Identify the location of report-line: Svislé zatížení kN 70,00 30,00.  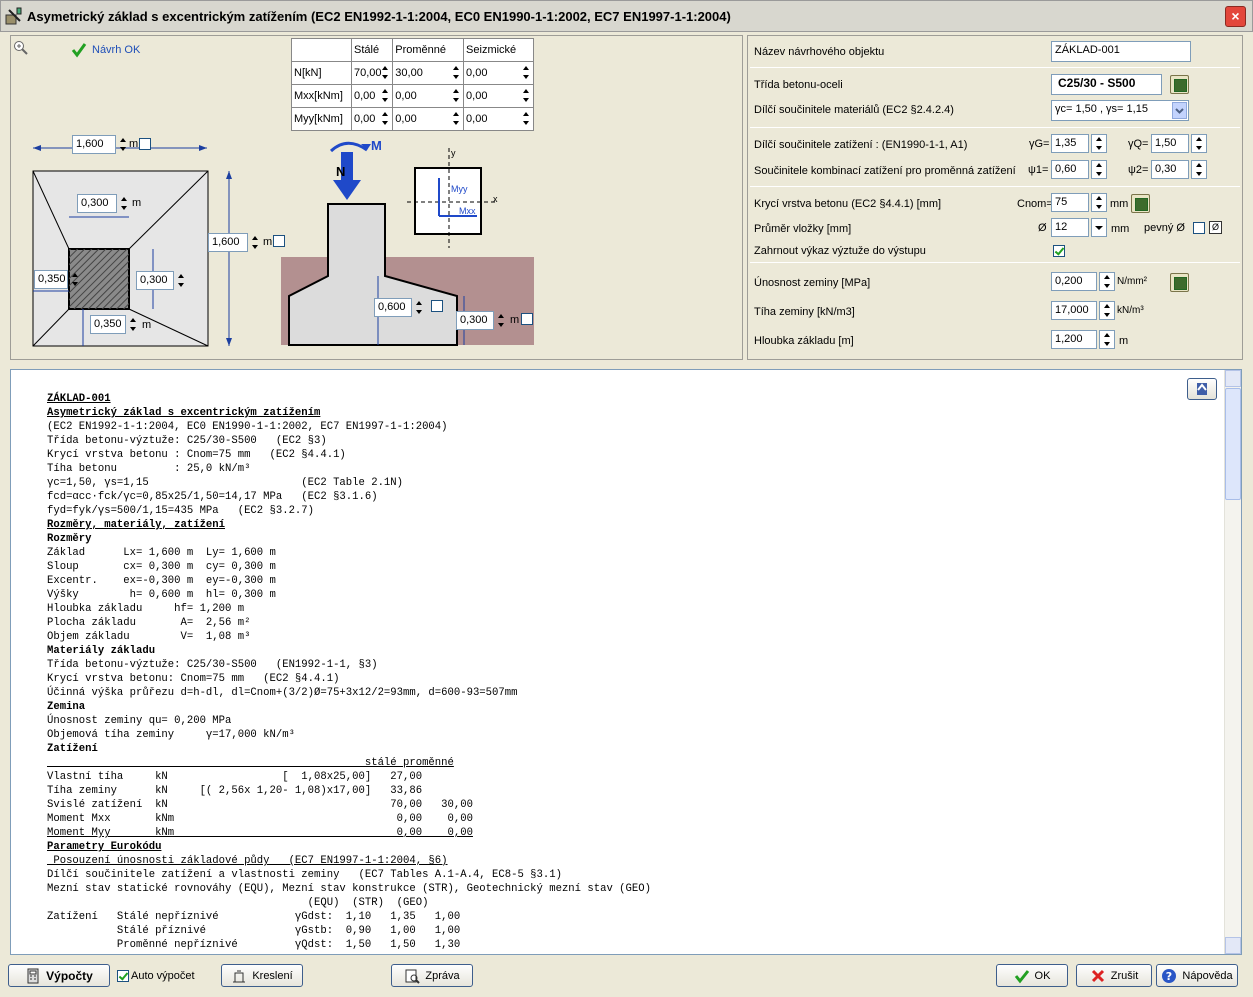
(260, 805).